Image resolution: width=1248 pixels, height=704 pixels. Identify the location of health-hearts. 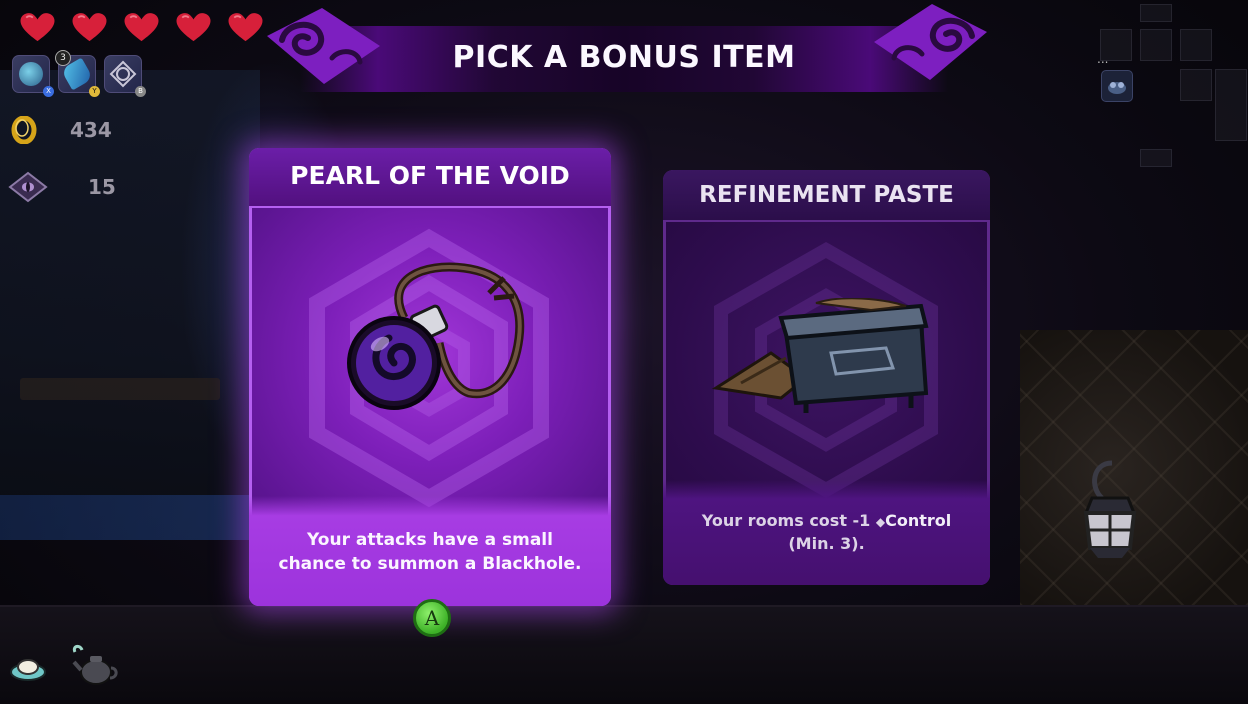
(141, 27).